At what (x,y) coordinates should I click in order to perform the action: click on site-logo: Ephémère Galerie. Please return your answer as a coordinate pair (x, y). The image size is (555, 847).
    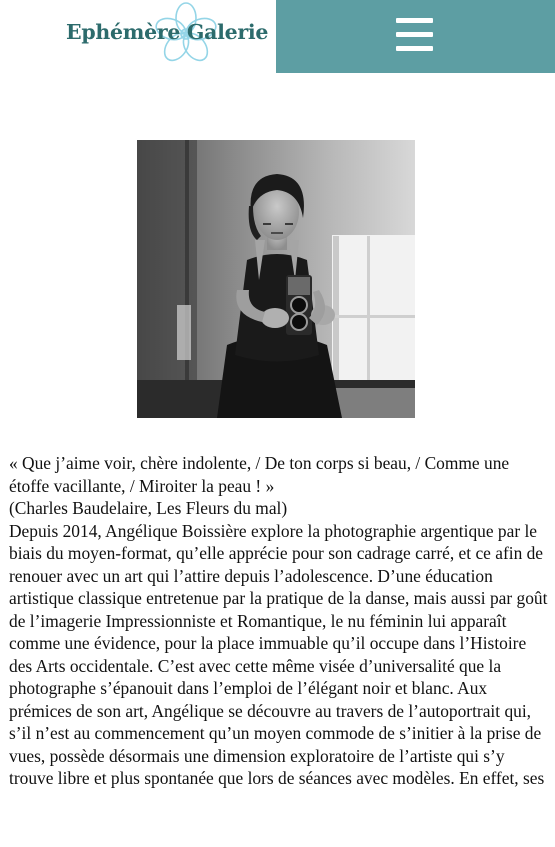
    Looking at the image, I should click on (167, 35).